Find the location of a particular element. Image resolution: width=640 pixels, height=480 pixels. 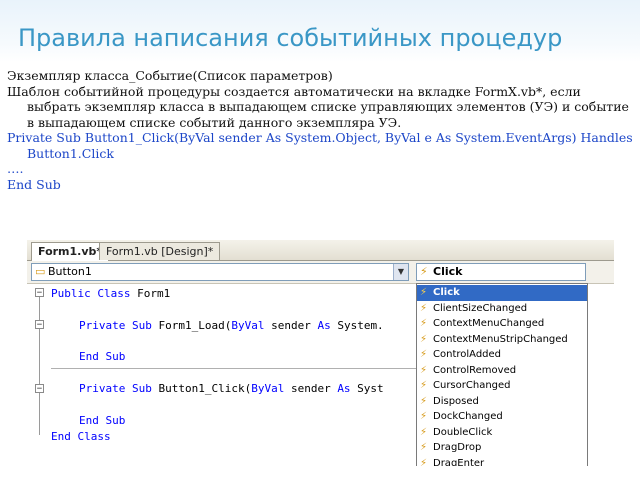

tab-form1-code: Form1.vb* is located at coordinates (70, 251).